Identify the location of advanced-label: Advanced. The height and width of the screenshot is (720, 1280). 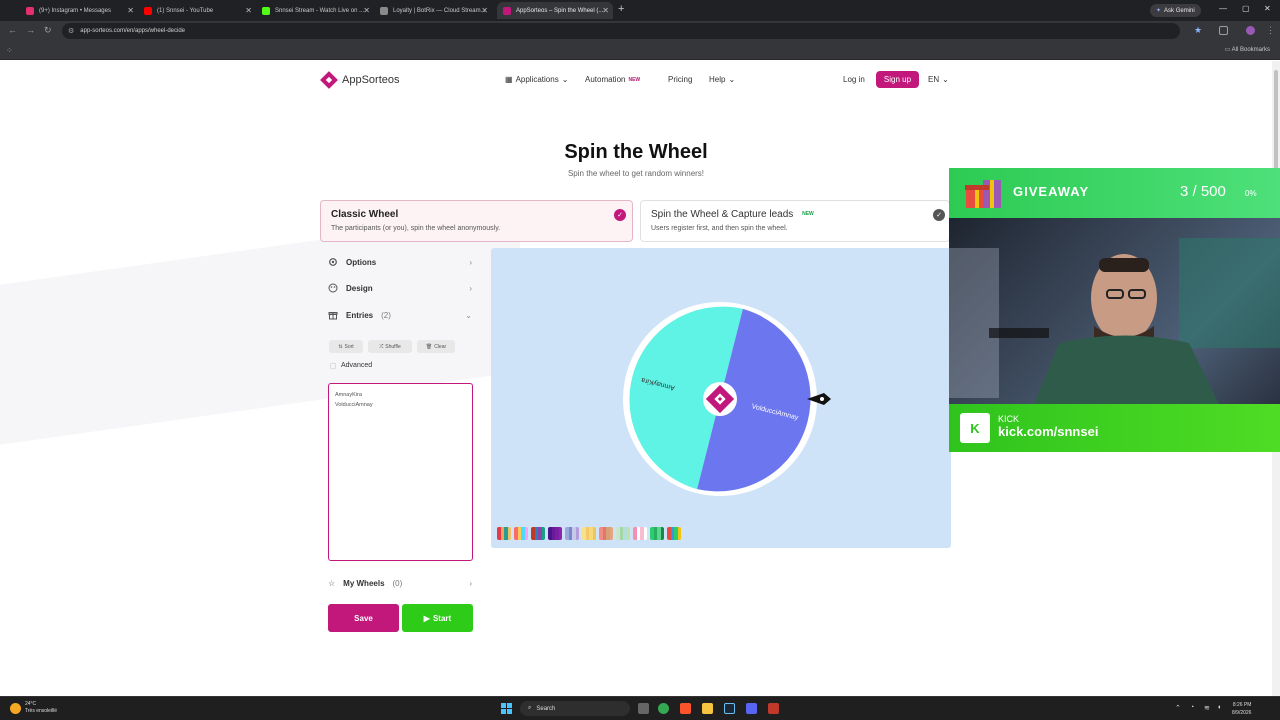
(357, 365).